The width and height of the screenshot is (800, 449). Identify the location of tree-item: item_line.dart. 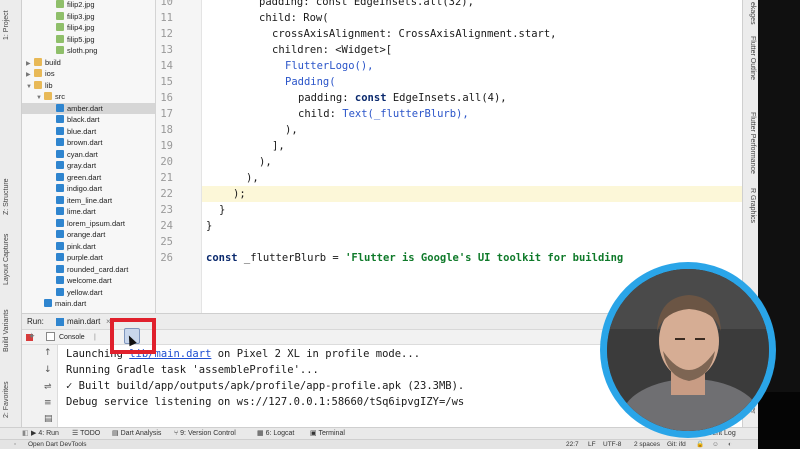
(88, 201).